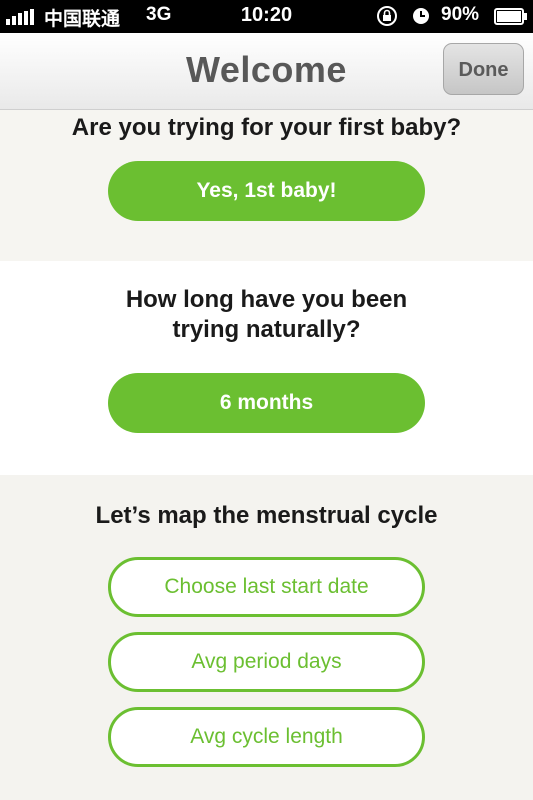 This screenshot has width=533, height=800. What do you see at coordinates (460, 14) in the screenshot?
I see `battery-percentage: 90%` at bounding box center [460, 14].